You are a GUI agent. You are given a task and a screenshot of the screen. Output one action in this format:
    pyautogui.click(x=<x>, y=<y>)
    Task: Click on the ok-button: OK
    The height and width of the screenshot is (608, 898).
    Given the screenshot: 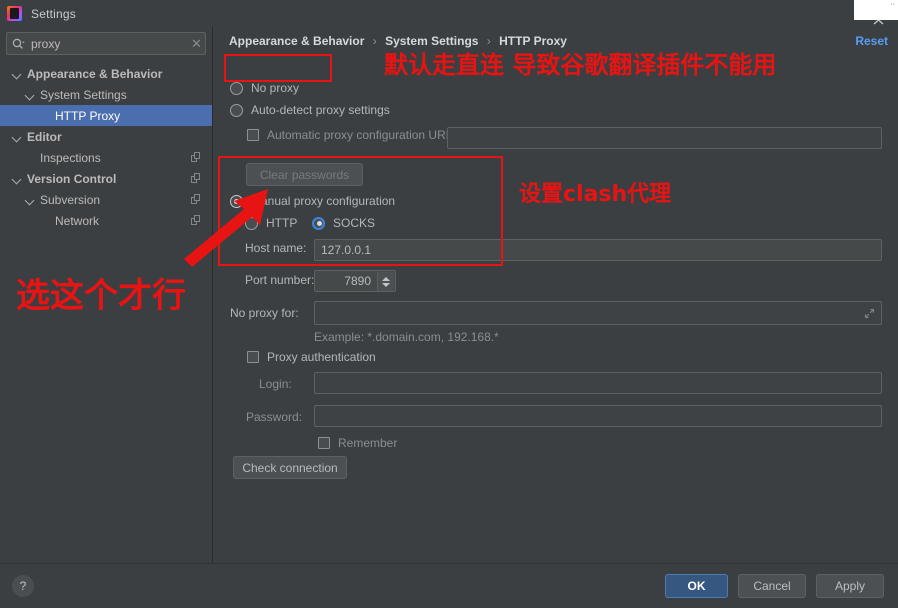 What is the action you would take?
    pyautogui.click(x=696, y=586)
    